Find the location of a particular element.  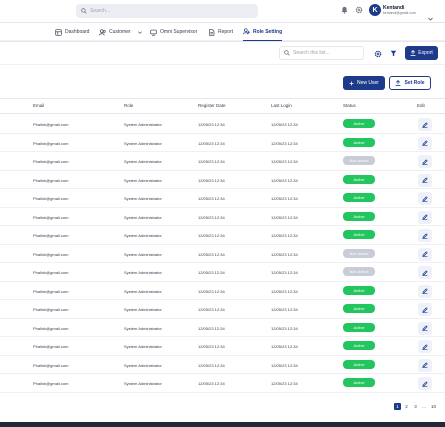

search-input is located at coordinates (165, 11).